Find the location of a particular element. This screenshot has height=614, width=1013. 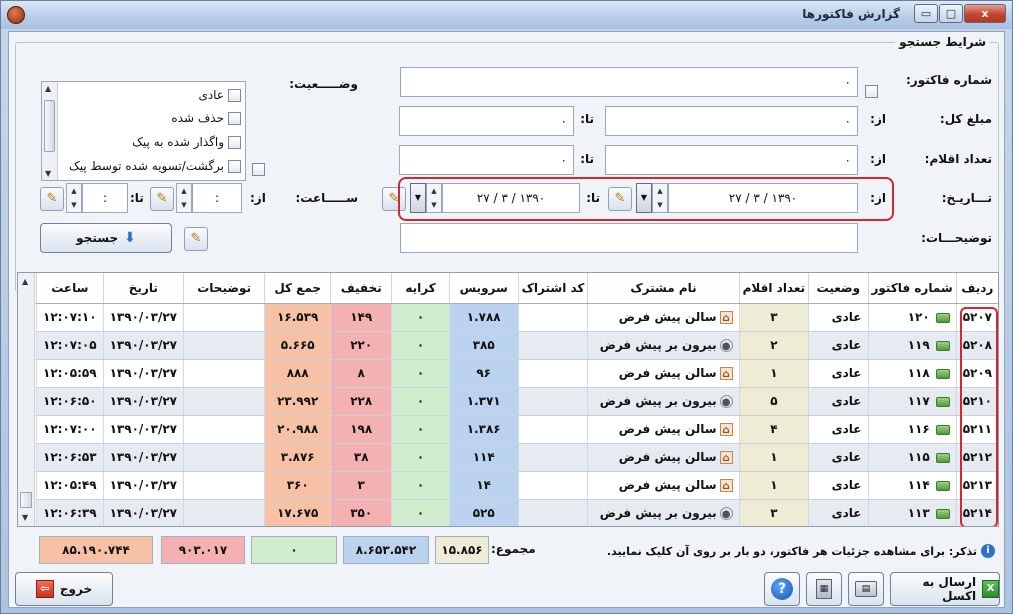

close-button: x is located at coordinates (985, 13).